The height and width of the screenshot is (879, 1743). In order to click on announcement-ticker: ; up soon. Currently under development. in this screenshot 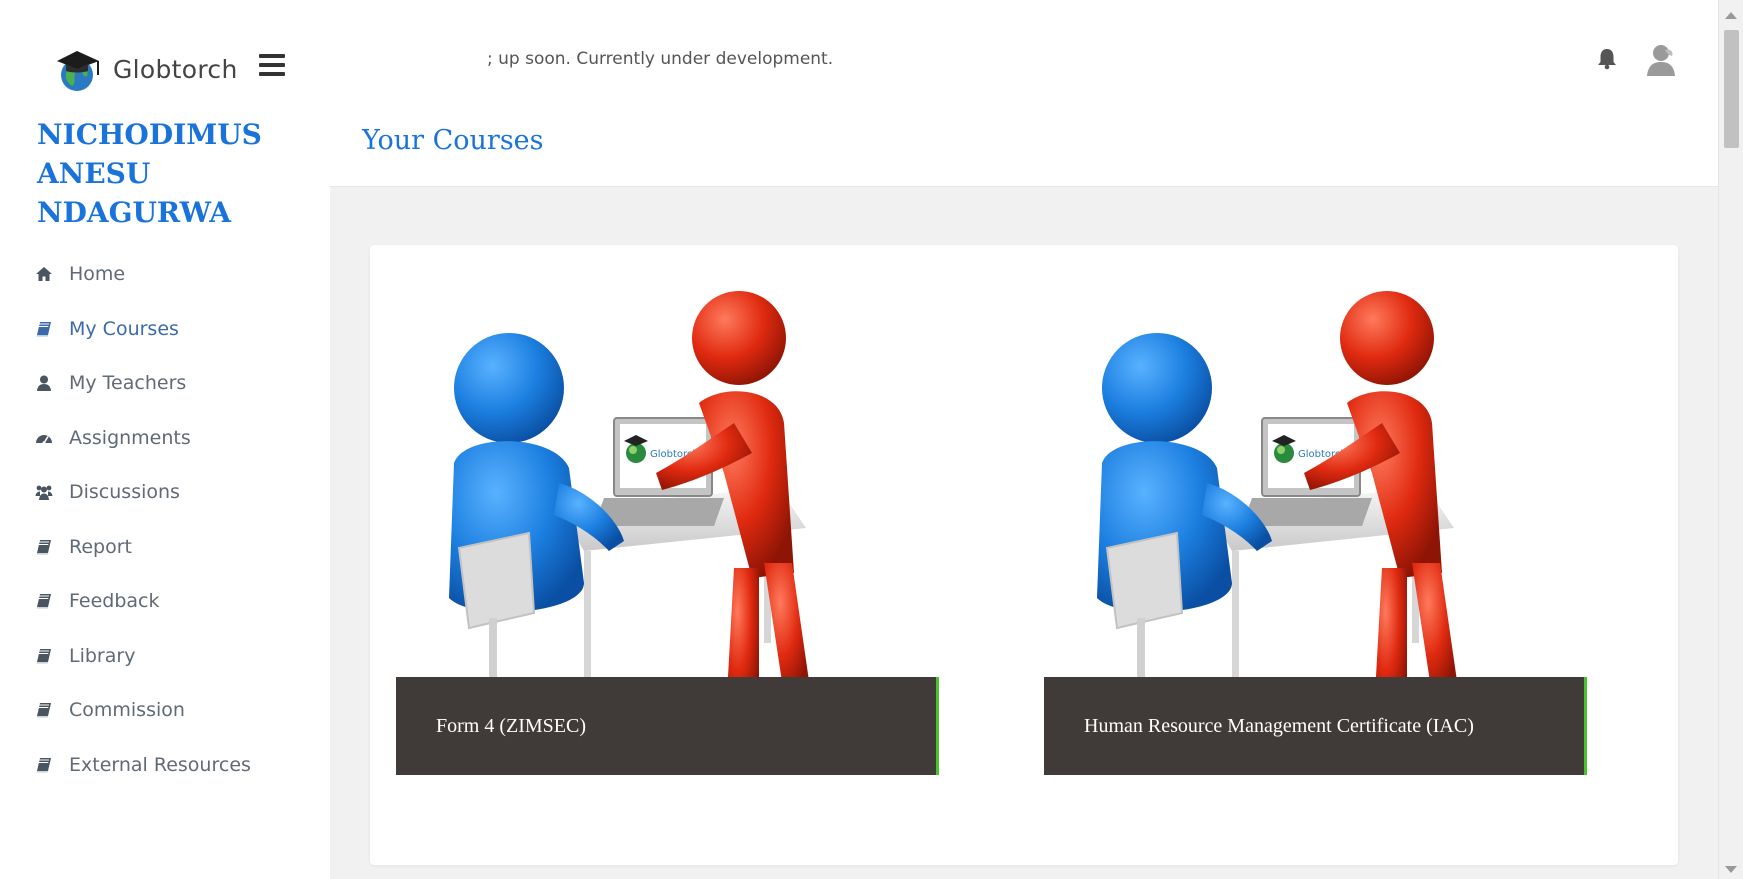, I will do `click(767, 59)`.